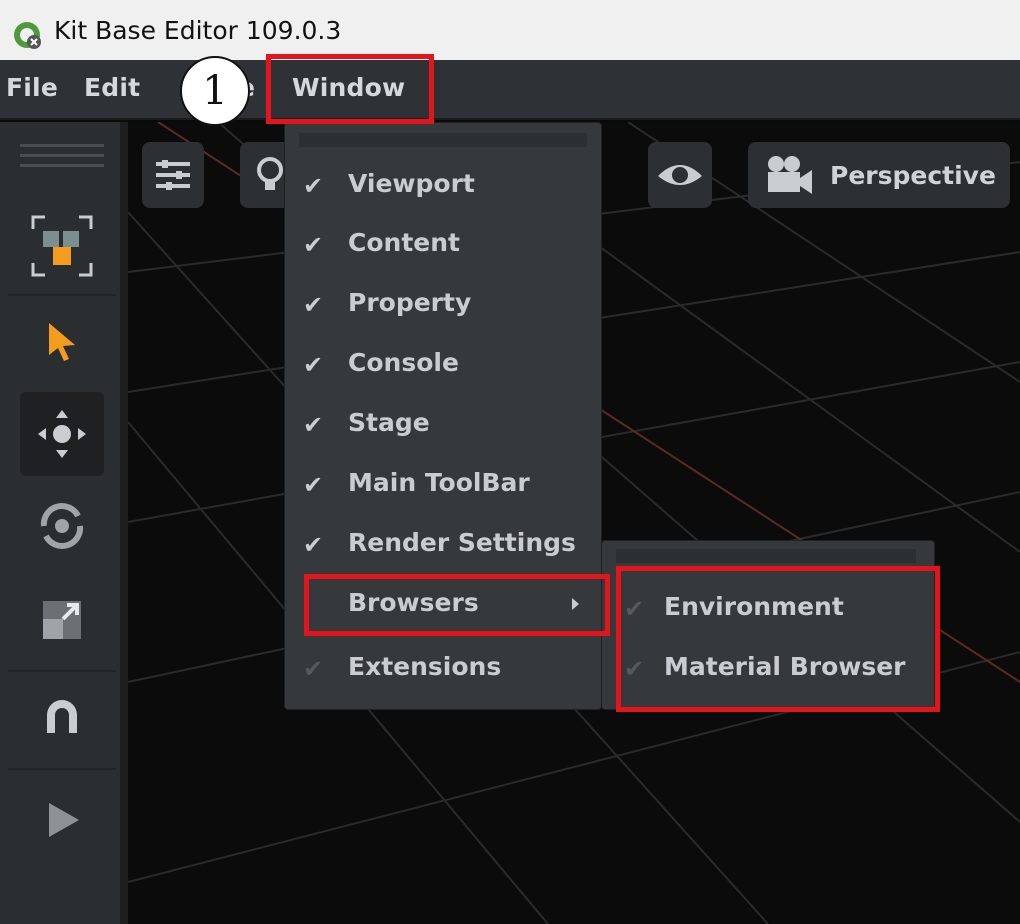 The width and height of the screenshot is (1020, 924). Describe the element at coordinates (350, 89) in the screenshot. I see `highlight-window-menu` at that location.